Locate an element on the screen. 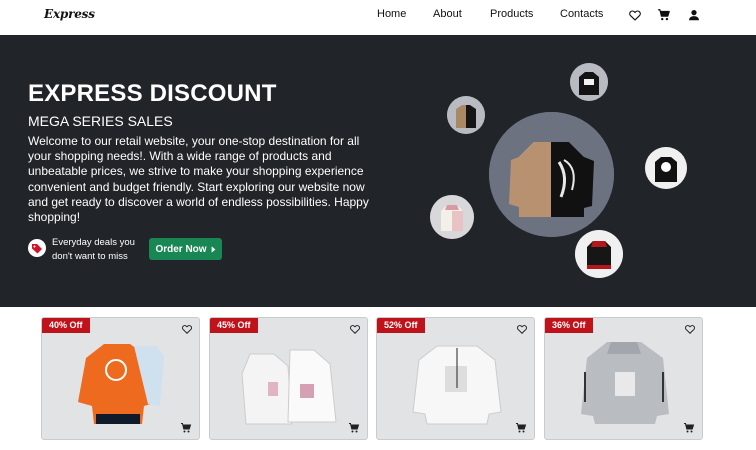  deal-text: Everyday deals you don't want to miss is located at coordinates (93, 249).